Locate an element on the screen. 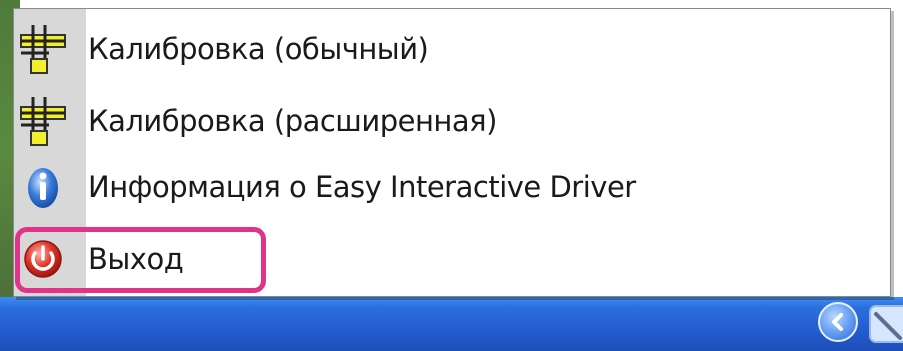 The width and height of the screenshot is (903, 351). menu-item-label: Калибровка (расширенная) is located at coordinates (292, 121).